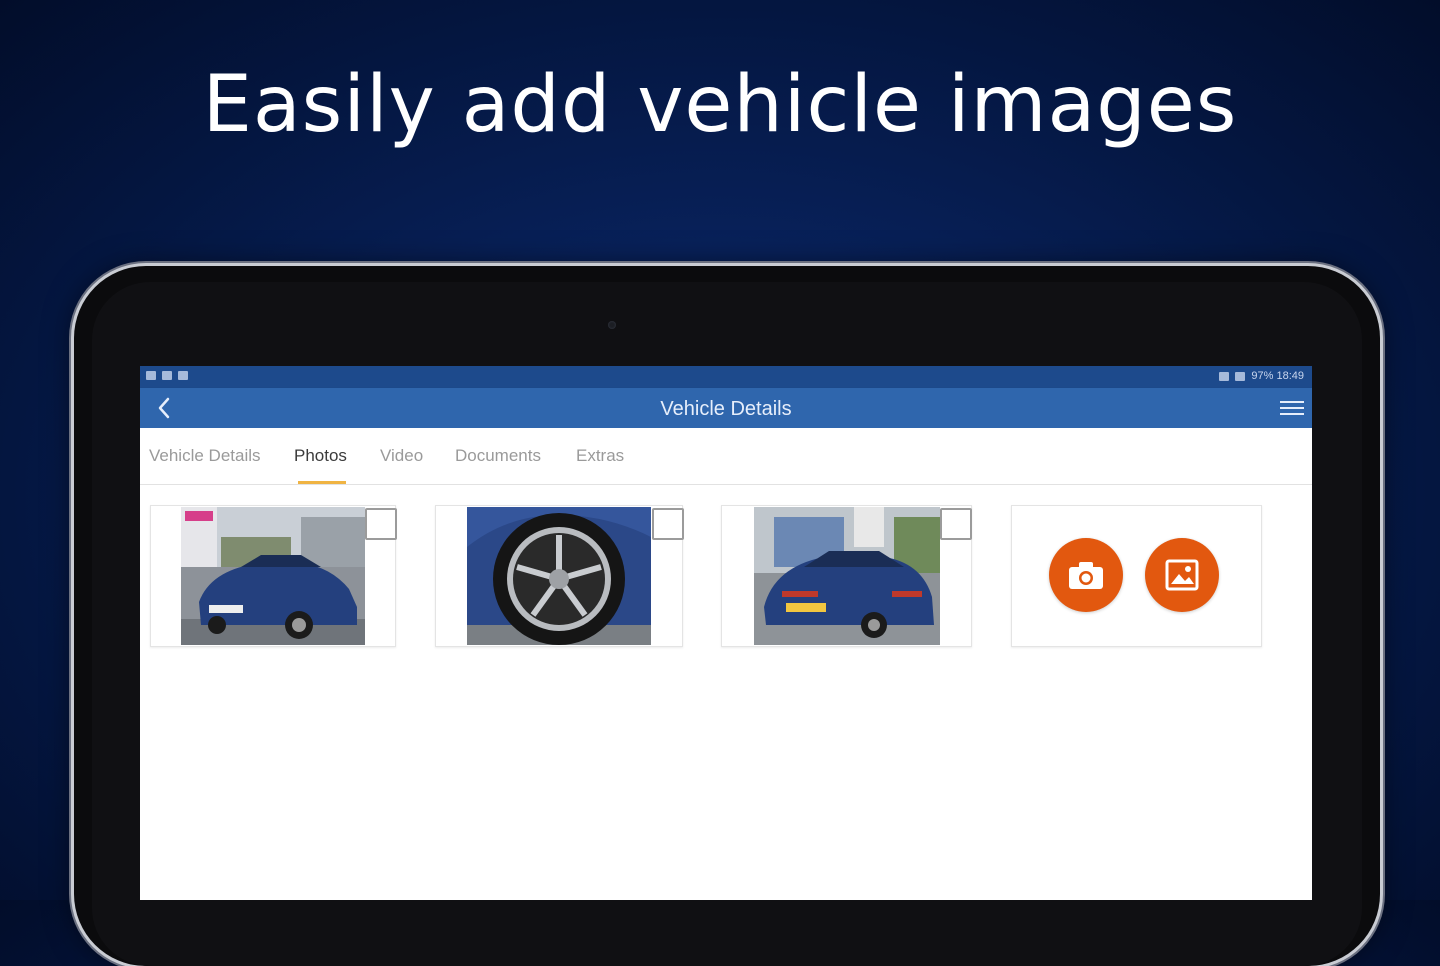 The image size is (1440, 966). I want to click on message-icon, so click(183, 375).